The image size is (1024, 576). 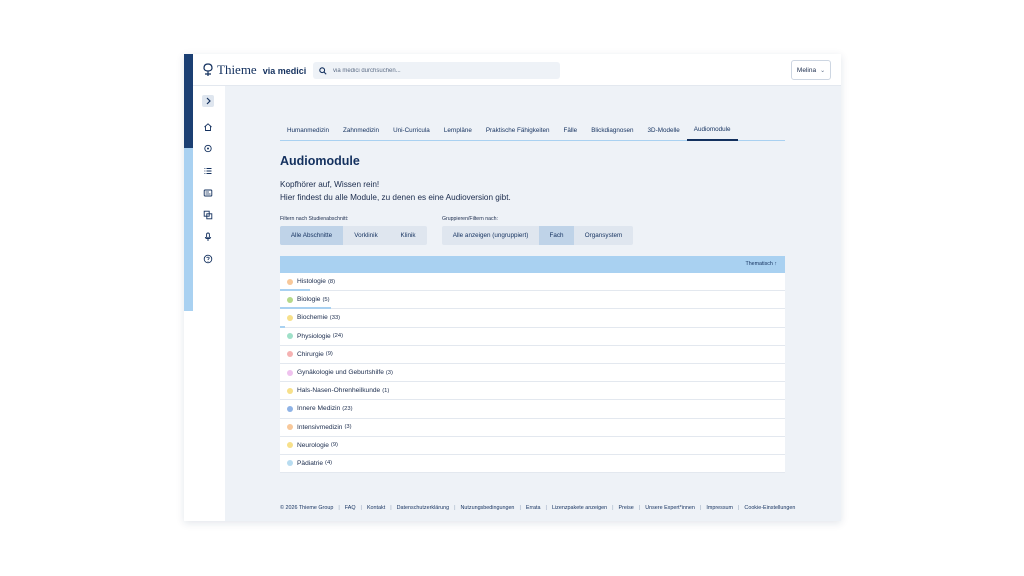 I want to click on rail-item-card, so click(x=208, y=193).